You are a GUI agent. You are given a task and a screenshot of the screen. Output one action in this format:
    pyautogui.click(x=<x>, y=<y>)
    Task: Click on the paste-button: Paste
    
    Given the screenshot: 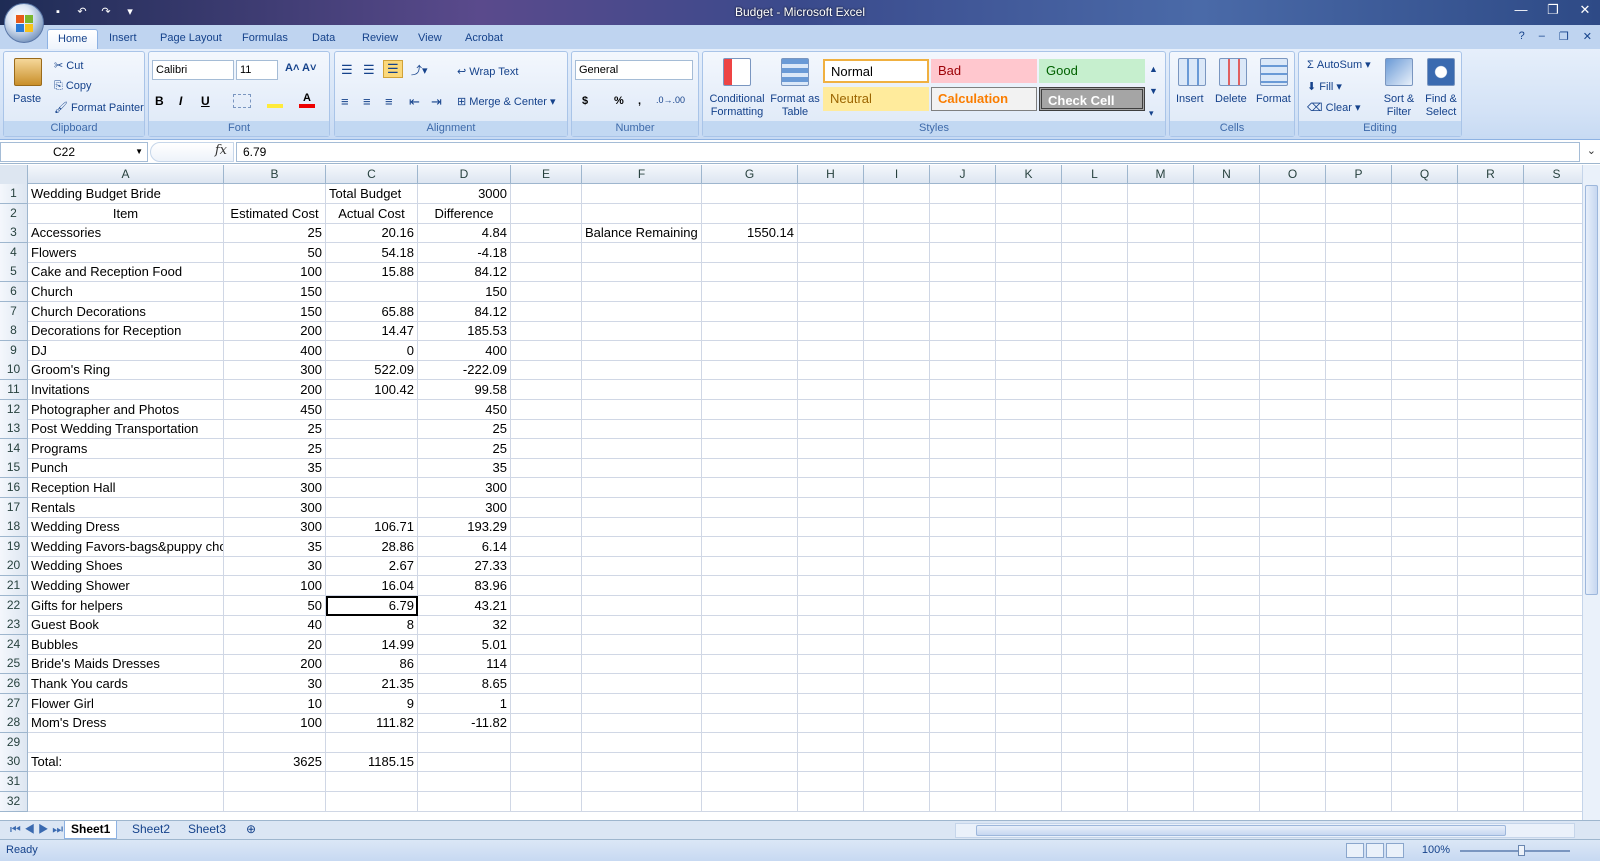 What is the action you would take?
    pyautogui.click(x=27, y=99)
    